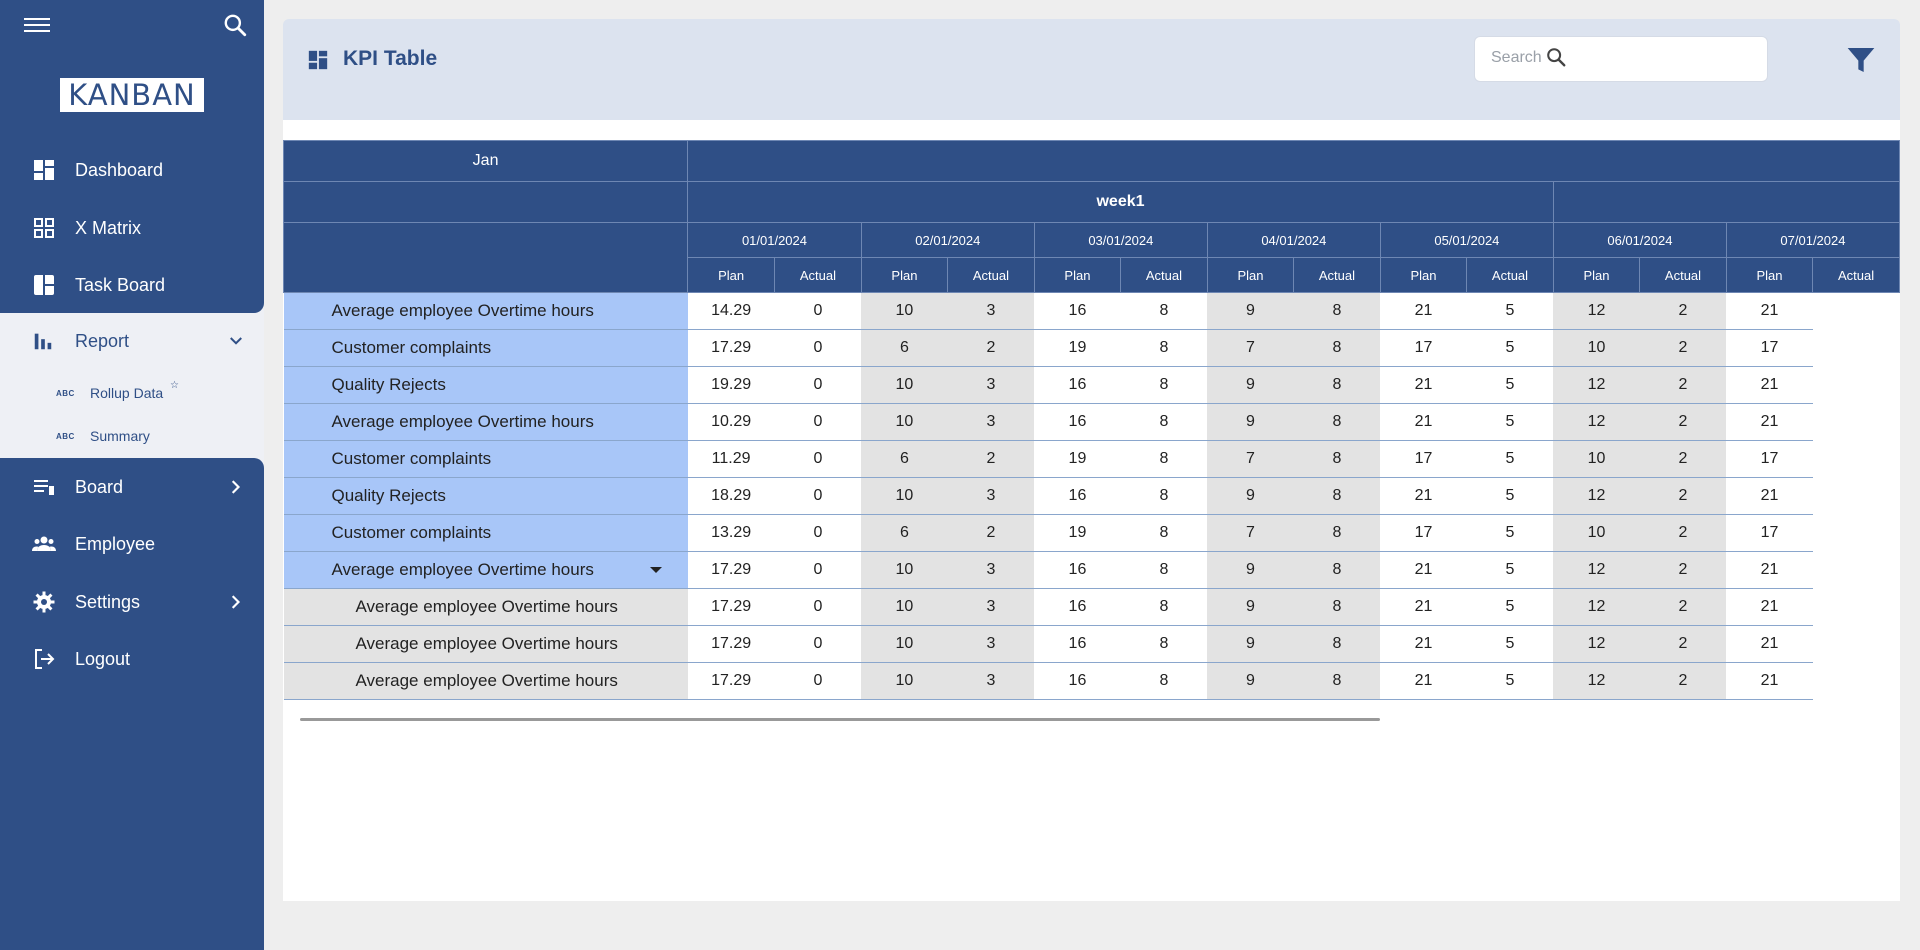 The width and height of the screenshot is (1920, 950). Describe the element at coordinates (731, 570) in the screenshot. I see `plan-cell: 17.29` at that location.